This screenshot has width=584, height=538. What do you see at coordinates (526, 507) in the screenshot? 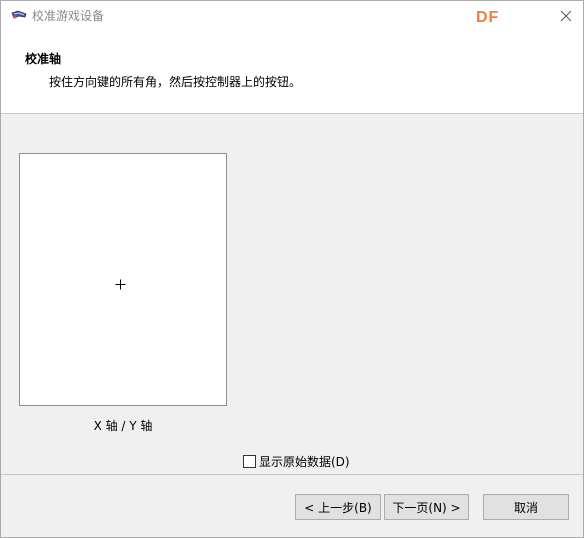
I see `cancel-button: 取消` at bounding box center [526, 507].